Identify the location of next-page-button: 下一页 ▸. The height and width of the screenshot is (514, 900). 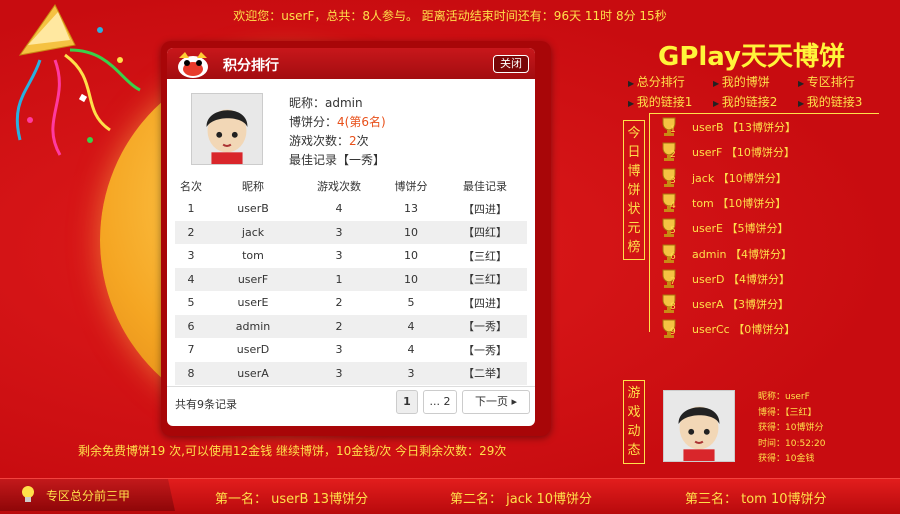
(496, 402).